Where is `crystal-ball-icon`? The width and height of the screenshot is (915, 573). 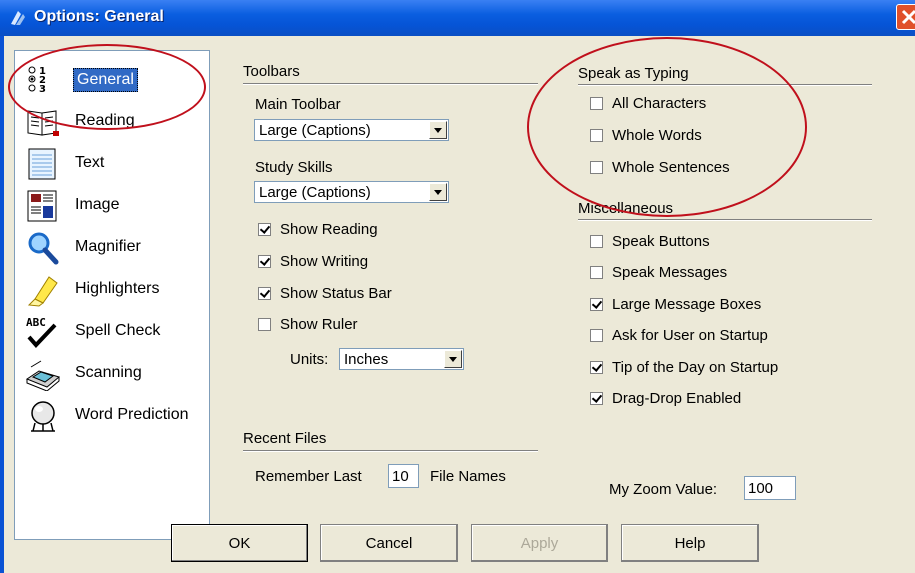
crystal-ball-icon is located at coordinates (43, 416).